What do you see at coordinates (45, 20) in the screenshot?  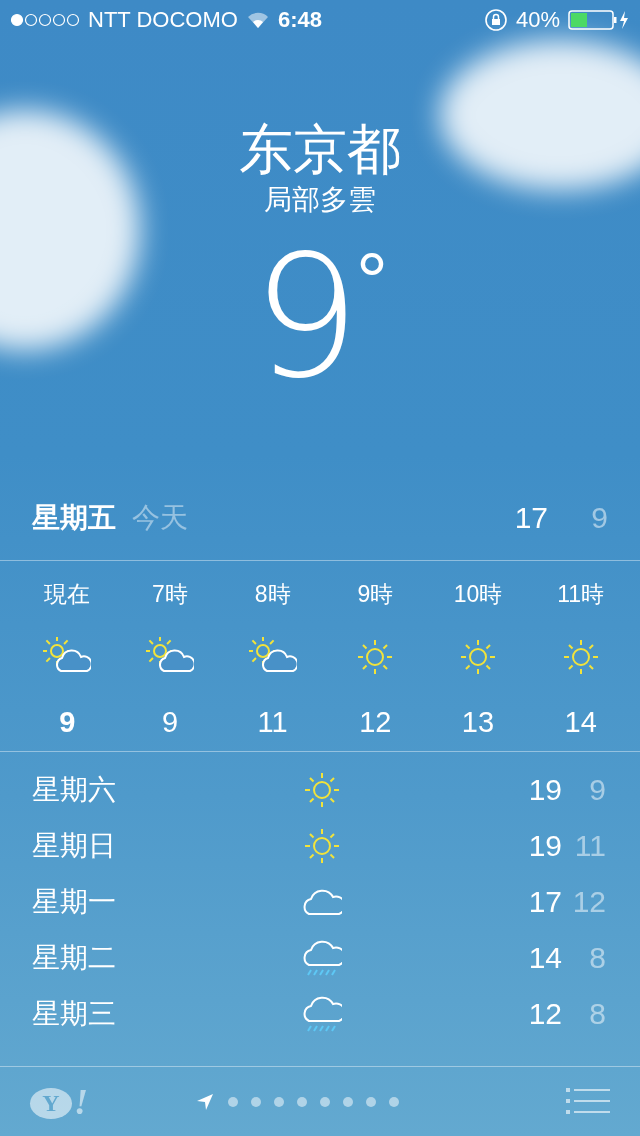 I see `signal-strength-icon` at bounding box center [45, 20].